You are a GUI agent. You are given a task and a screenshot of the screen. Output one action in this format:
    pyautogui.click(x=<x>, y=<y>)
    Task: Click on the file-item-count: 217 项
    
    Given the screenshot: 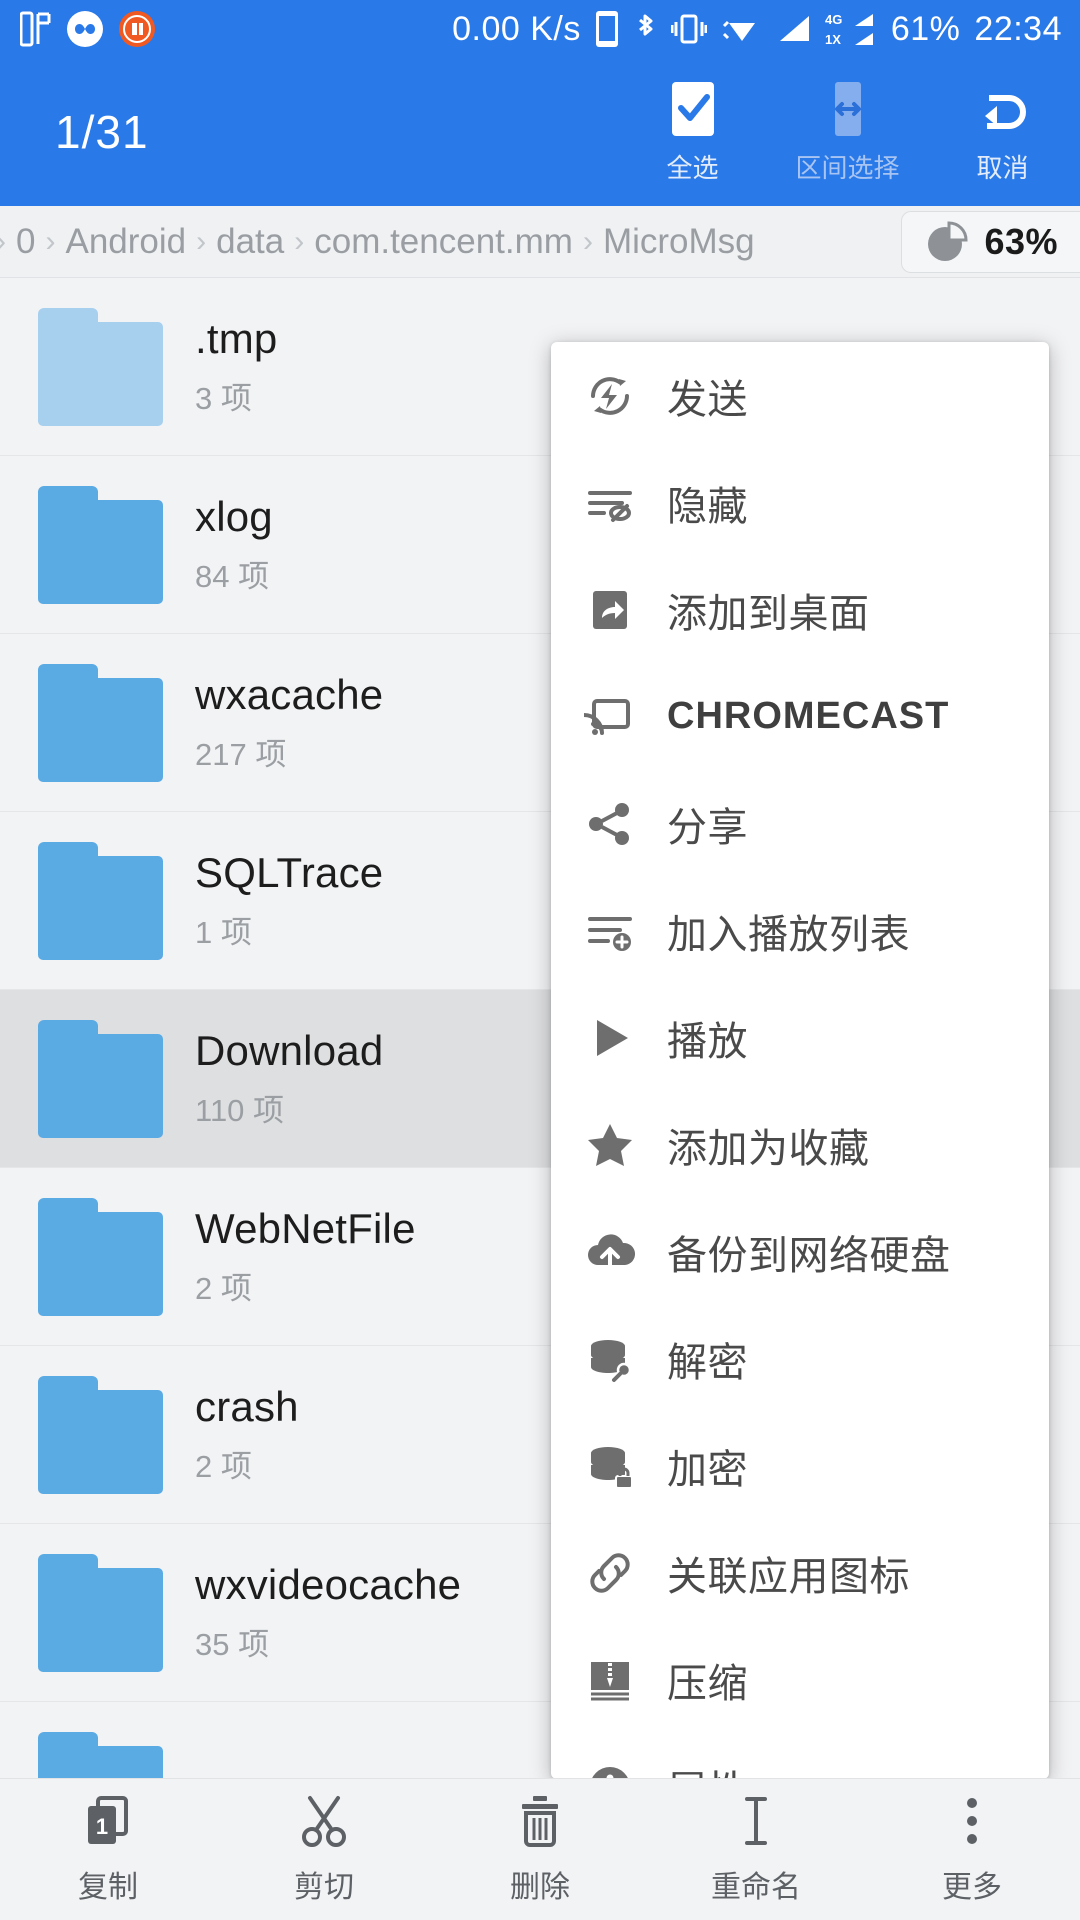 What is the action you would take?
    pyautogui.click(x=241, y=754)
    